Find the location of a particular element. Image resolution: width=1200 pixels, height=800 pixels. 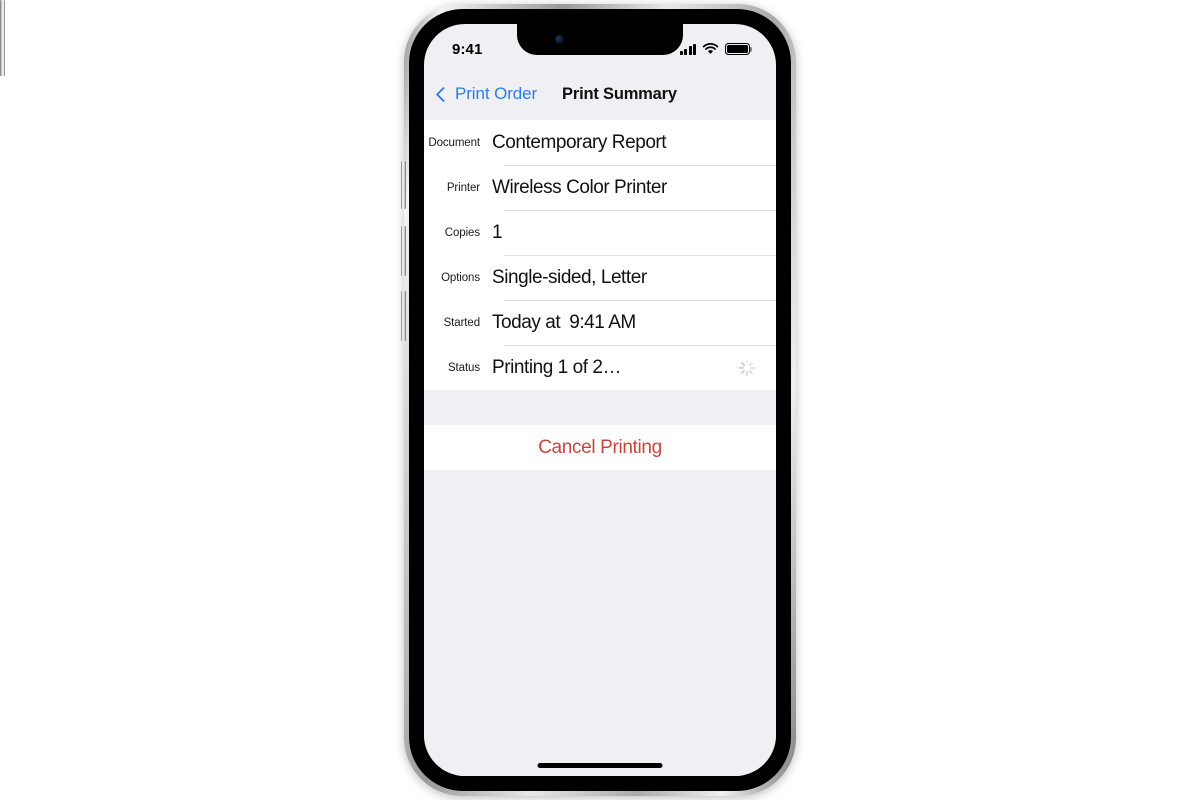

navigation-bar: Print Order Print Summary is located at coordinates (600, 94).